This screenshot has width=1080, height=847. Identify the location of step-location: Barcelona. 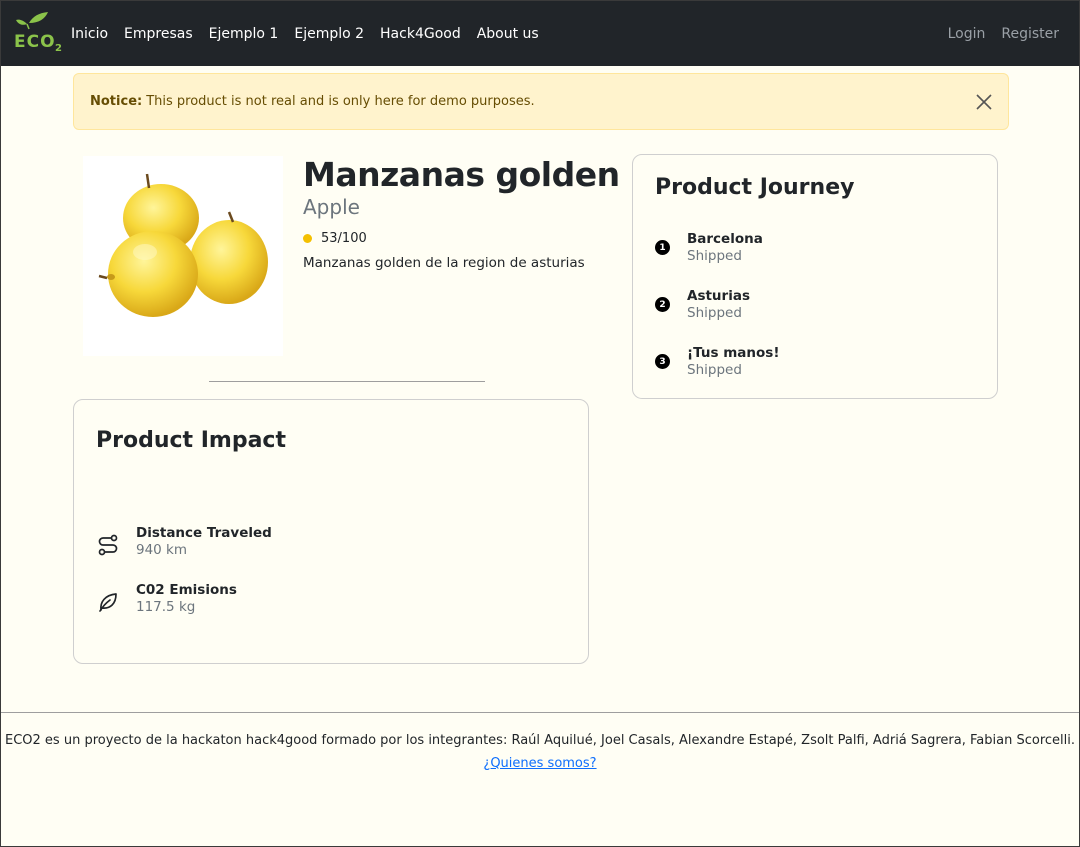
(725, 239).